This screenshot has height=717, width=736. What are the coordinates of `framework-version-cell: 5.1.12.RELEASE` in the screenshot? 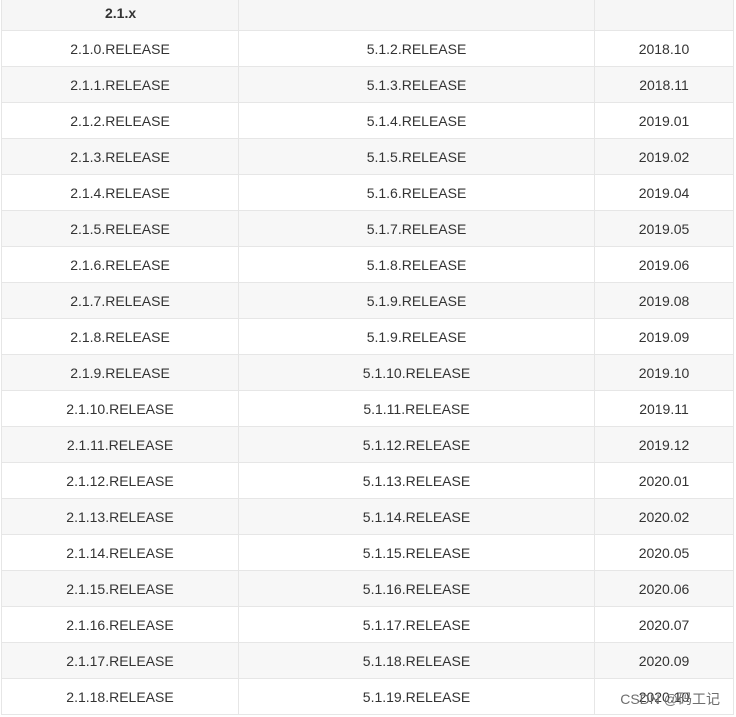 It's located at (416, 444).